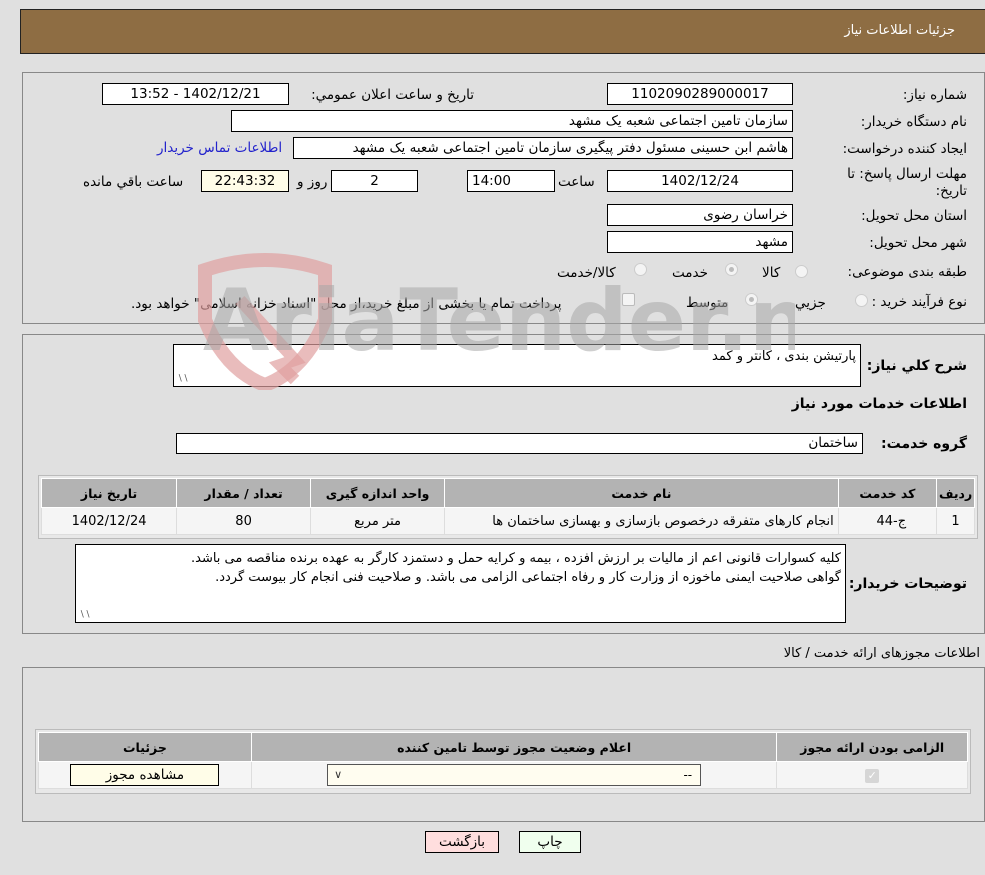 The image size is (985, 875). Describe the element at coordinates (924, 444) in the screenshot. I see `service-group-label: گروه خدمت:` at that location.